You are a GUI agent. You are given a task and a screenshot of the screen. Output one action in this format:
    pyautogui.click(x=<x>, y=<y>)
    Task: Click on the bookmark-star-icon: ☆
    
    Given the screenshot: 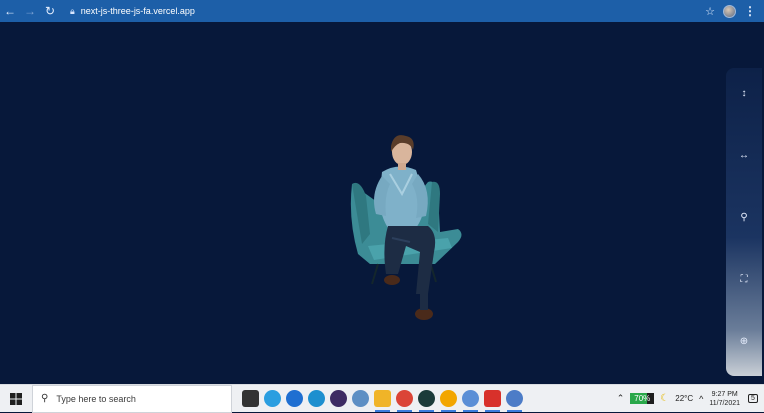 What is the action you would take?
    pyautogui.click(x=710, y=11)
    